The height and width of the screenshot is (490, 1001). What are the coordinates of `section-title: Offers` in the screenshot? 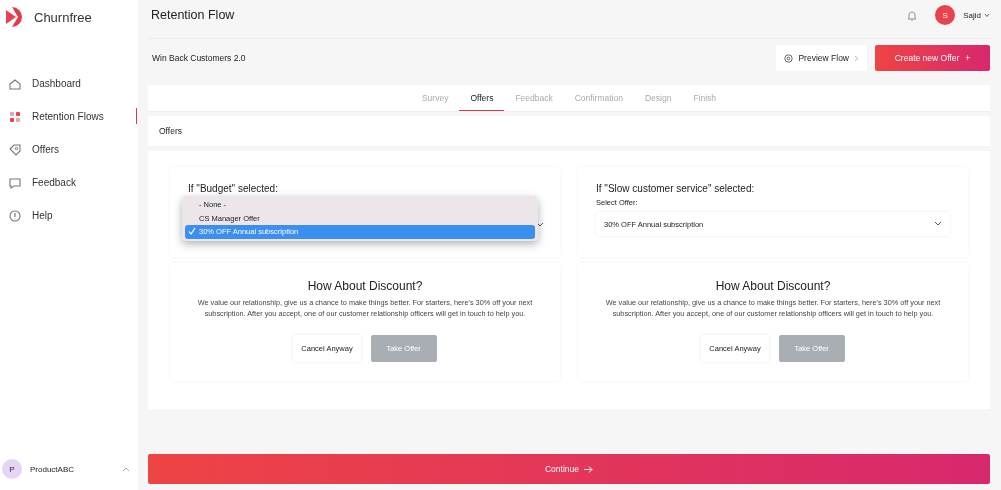 It's located at (170, 131).